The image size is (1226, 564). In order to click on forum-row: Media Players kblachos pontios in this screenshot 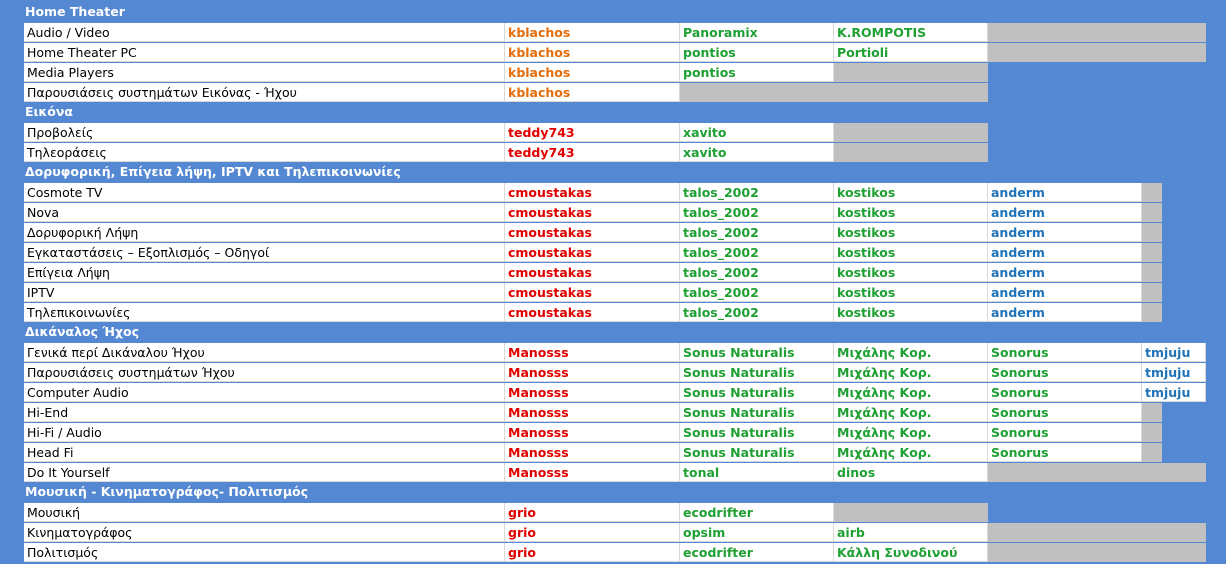, I will do `click(613, 72)`.